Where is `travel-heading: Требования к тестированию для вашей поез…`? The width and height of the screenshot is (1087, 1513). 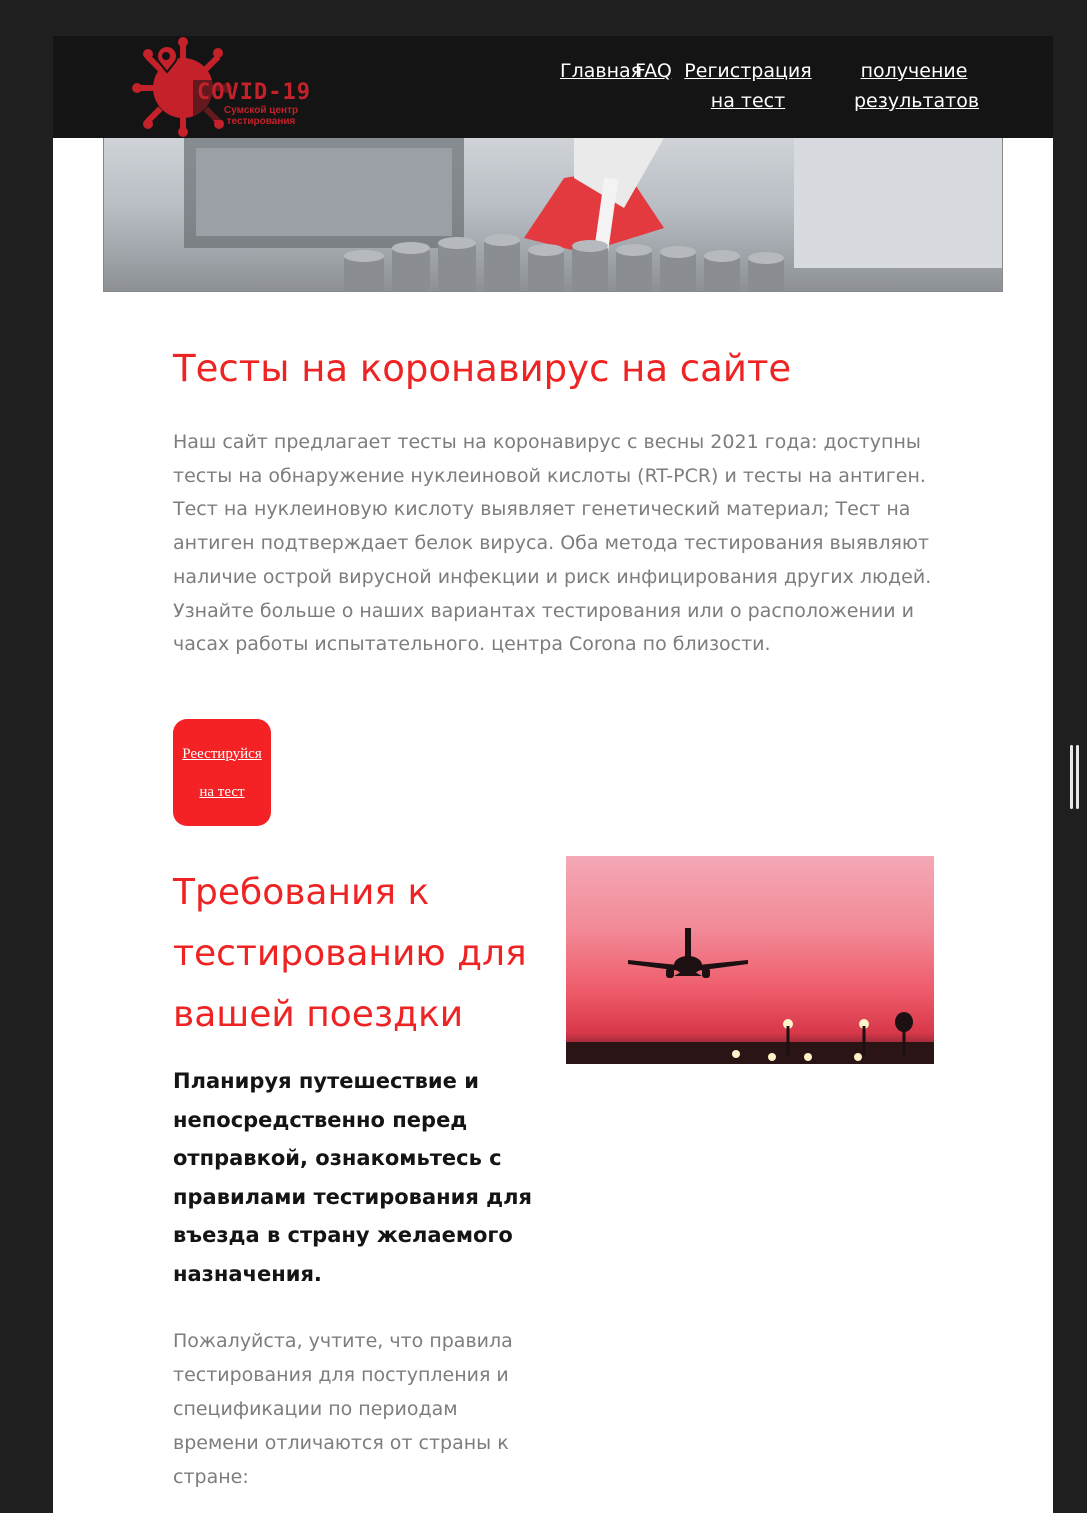
travel-heading: Требования к тестированию для вашей поез… is located at coordinates (350, 953).